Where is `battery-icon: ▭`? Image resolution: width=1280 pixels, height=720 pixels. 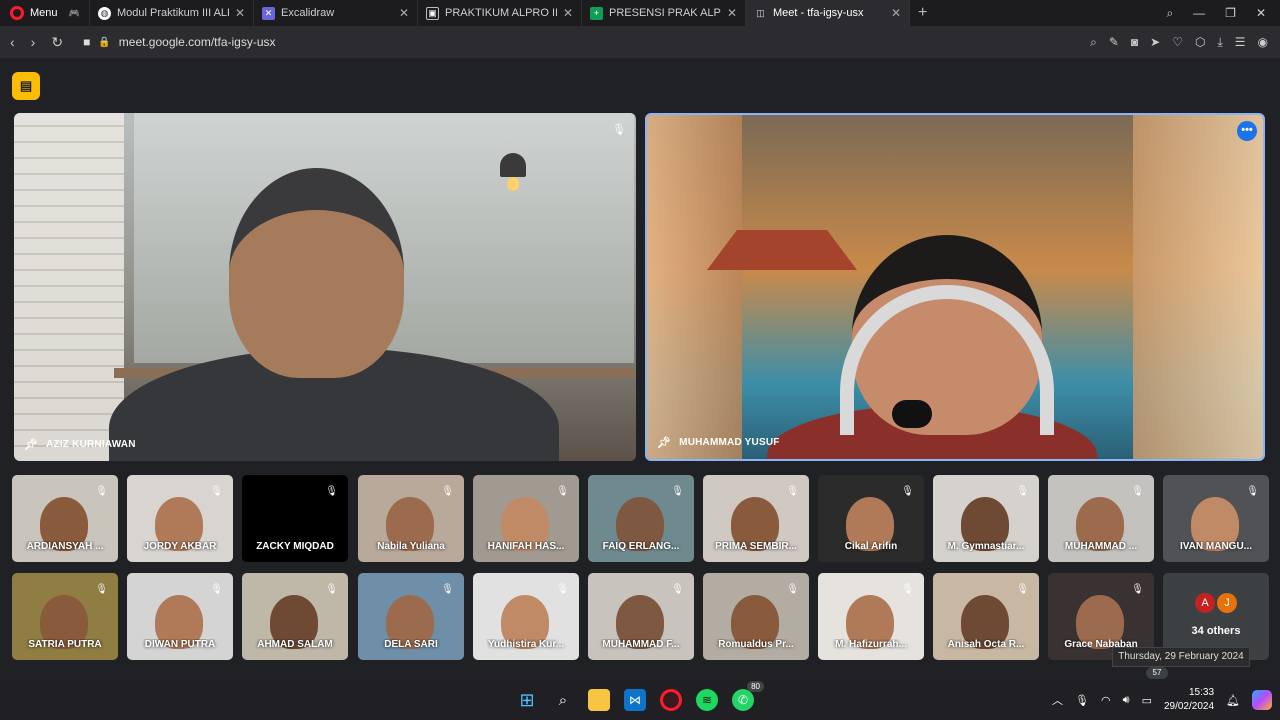
battery-icon: ▭ is located at coordinates (1147, 700).